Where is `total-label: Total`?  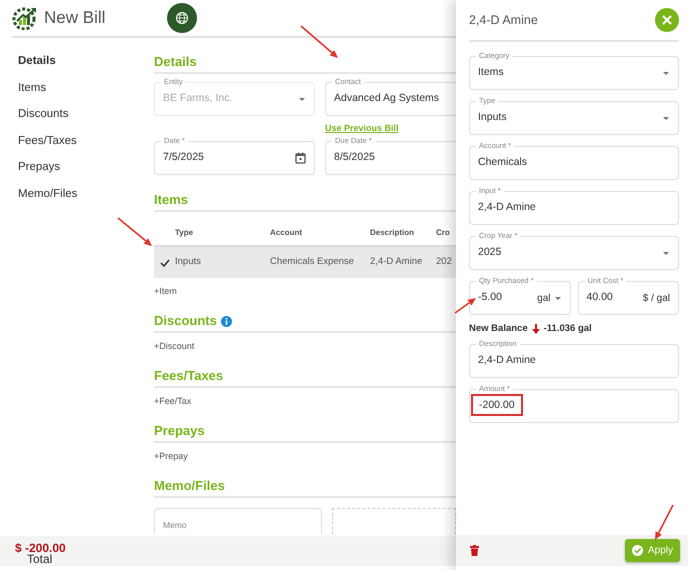
total-label: Total is located at coordinates (39, 559).